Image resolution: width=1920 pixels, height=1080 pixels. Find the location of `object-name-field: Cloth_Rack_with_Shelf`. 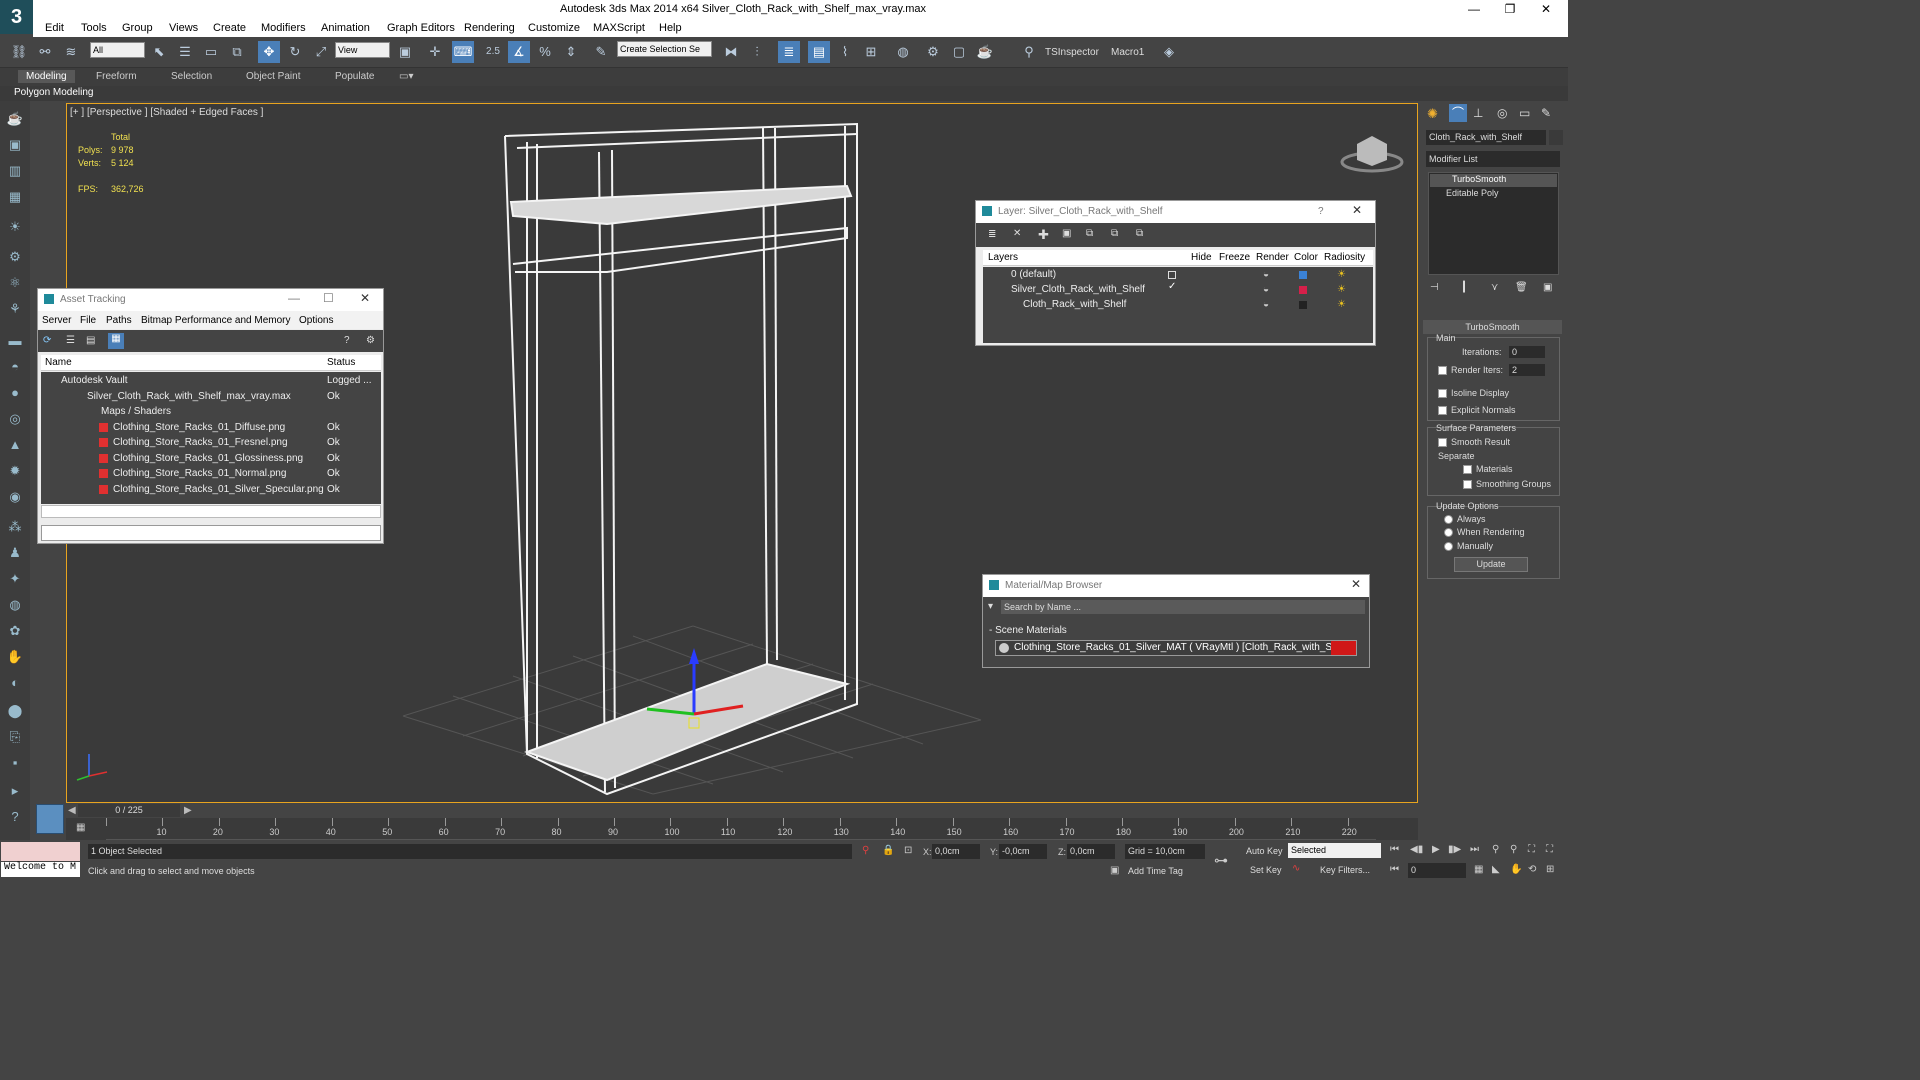

object-name-field: Cloth_Rack_with_Shelf is located at coordinates (1486, 137).